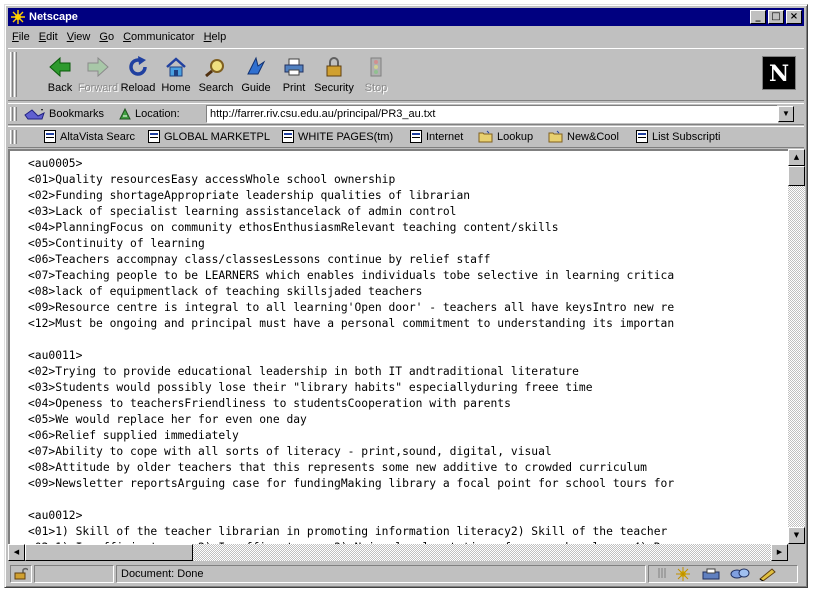 This screenshot has width=815, height=594. I want to click on component-bar-grip-icon, so click(663, 573).